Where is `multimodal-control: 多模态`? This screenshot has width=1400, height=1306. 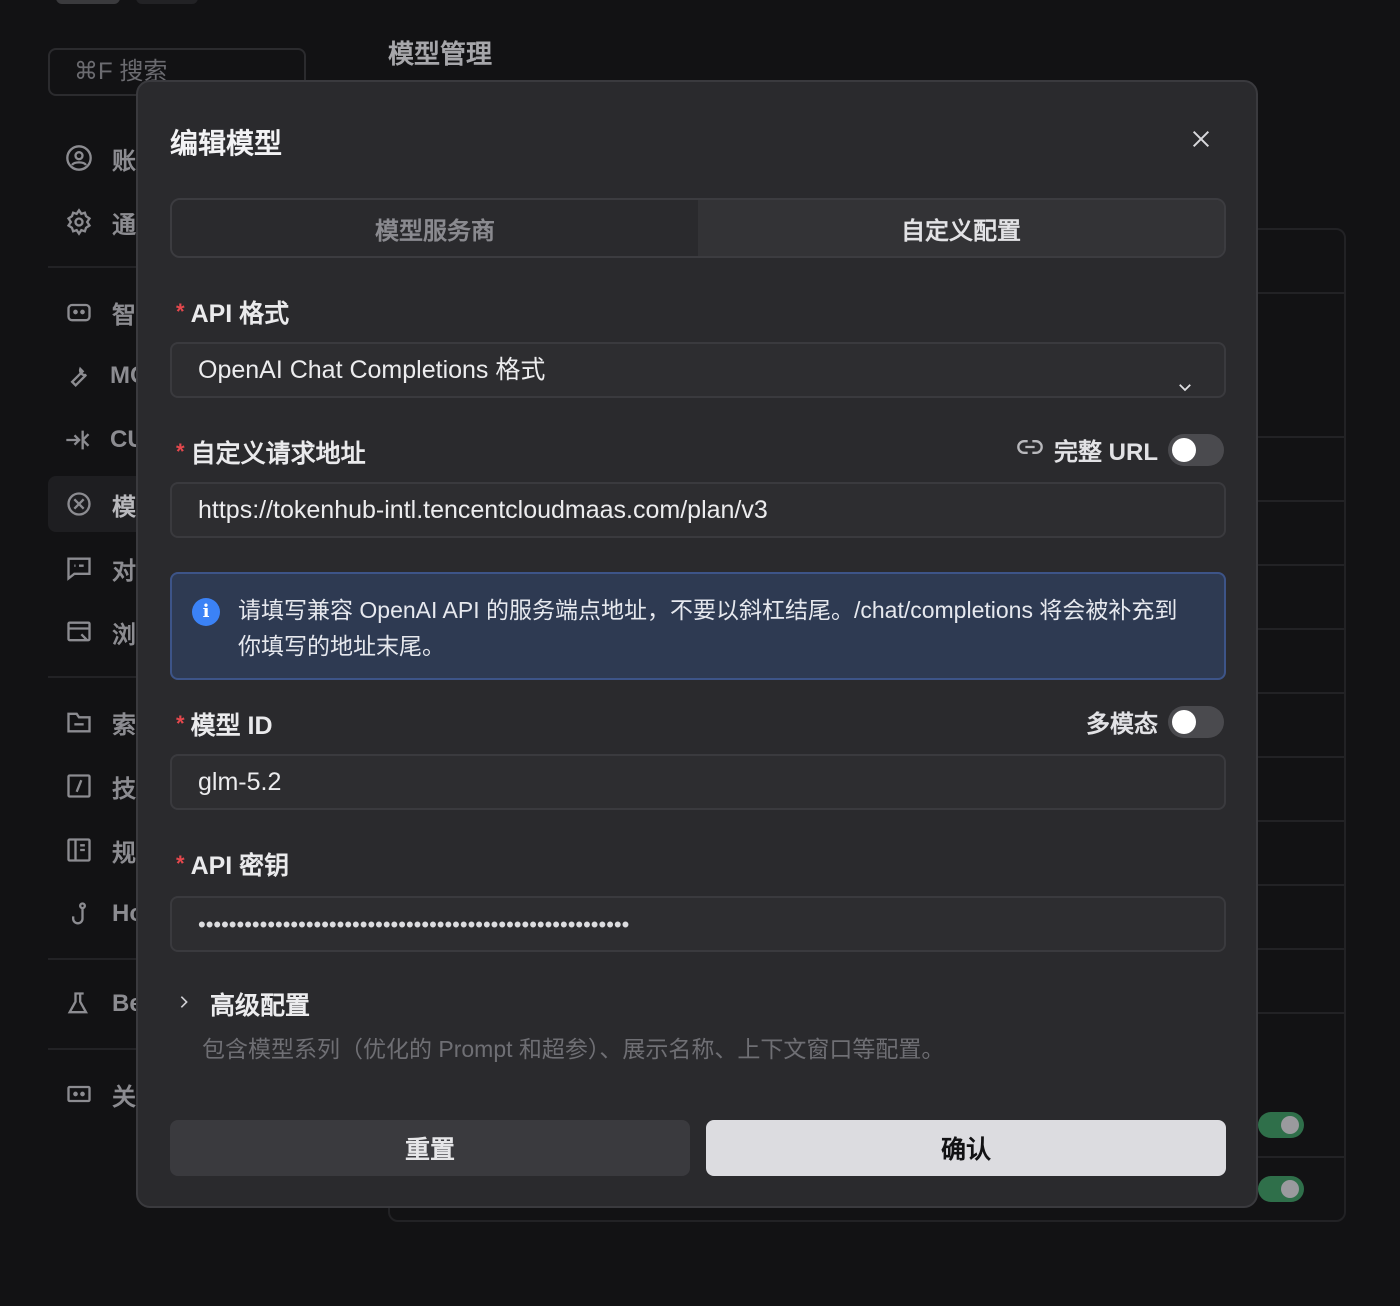 multimodal-control: 多模态 is located at coordinates (1155, 721).